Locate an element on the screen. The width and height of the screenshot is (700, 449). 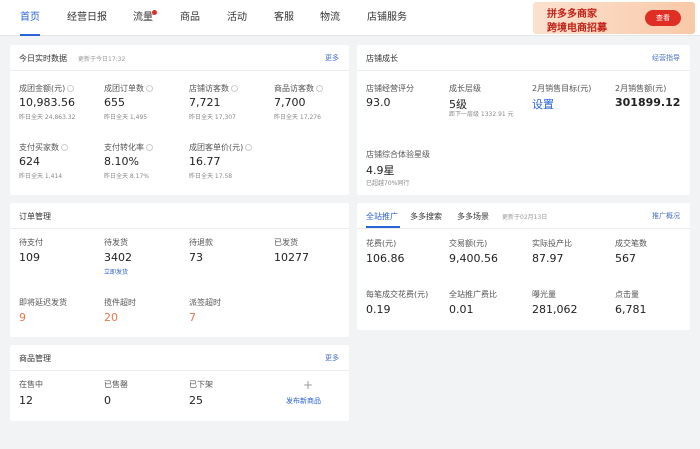
promo-value: 9,400.56 is located at coordinates (473, 258).